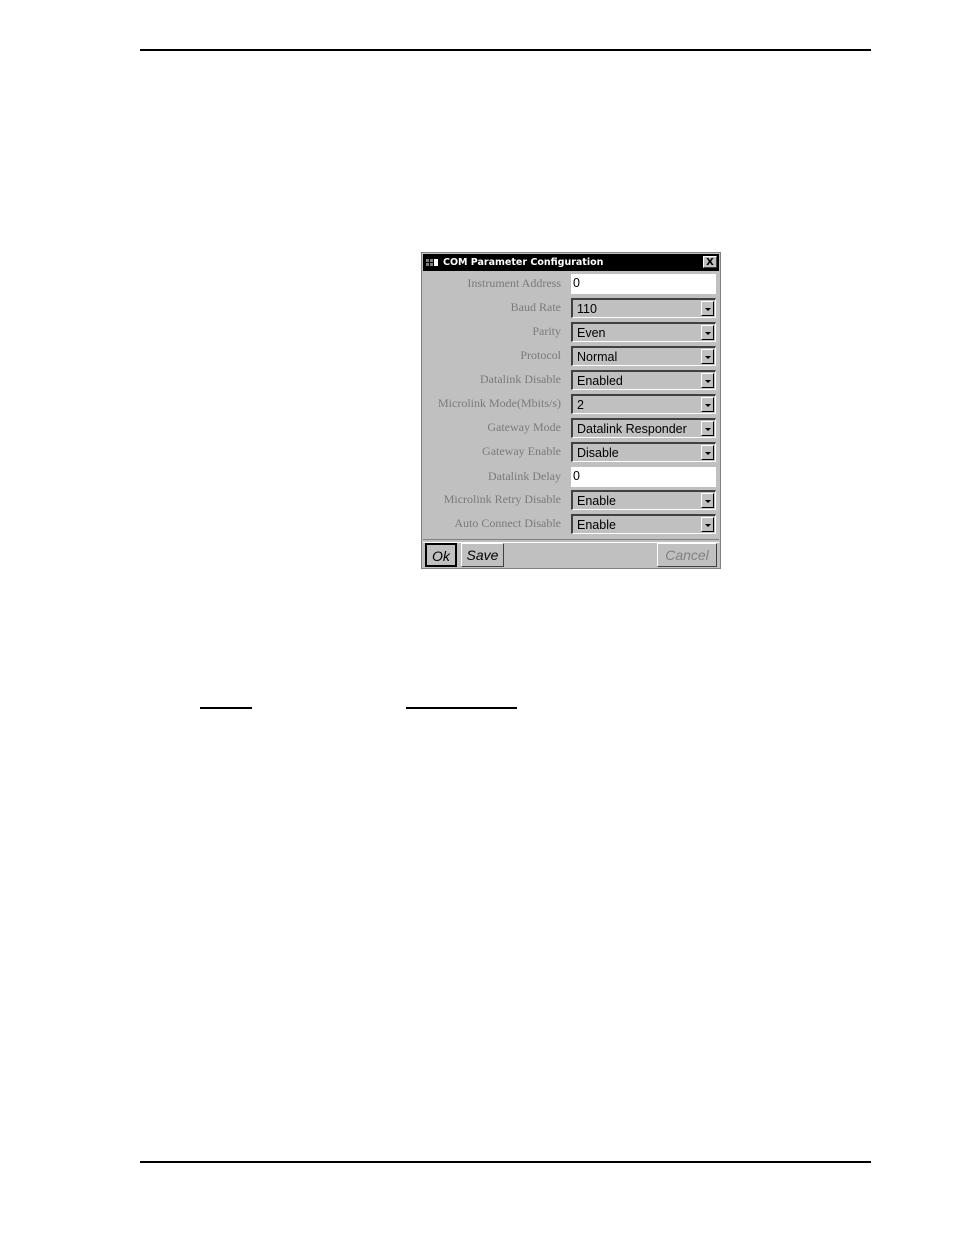 Image resolution: width=954 pixels, height=1235 pixels. I want to click on gateway-mode-select: Datalink Responder, so click(643, 428).